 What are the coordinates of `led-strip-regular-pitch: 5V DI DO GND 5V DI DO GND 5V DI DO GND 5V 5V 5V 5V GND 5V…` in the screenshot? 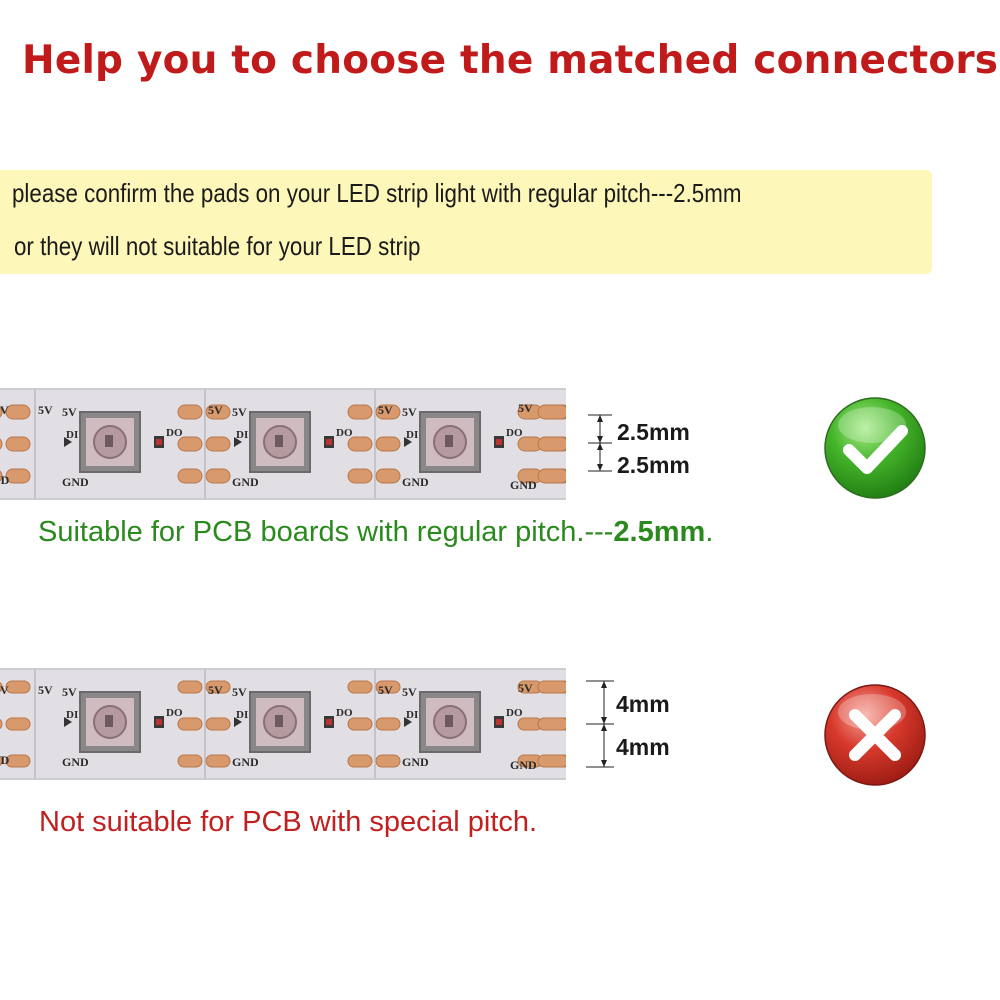 It's located at (283, 444).